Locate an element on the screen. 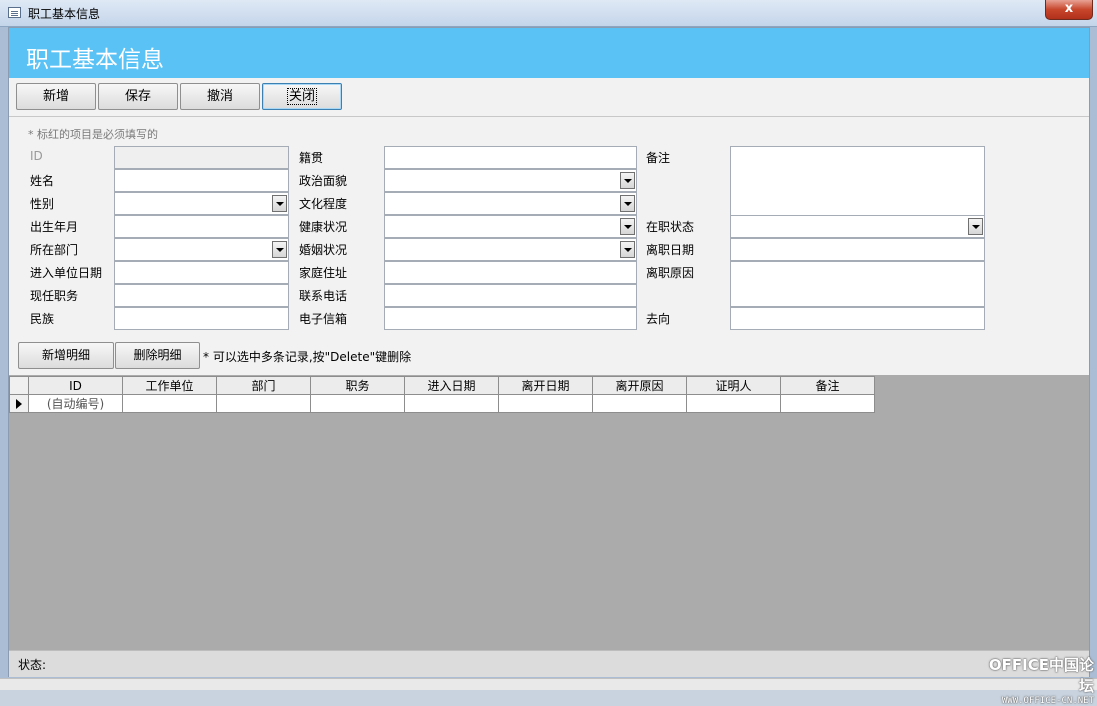 The image size is (1097, 706). name-field is located at coordinates (201, 180).